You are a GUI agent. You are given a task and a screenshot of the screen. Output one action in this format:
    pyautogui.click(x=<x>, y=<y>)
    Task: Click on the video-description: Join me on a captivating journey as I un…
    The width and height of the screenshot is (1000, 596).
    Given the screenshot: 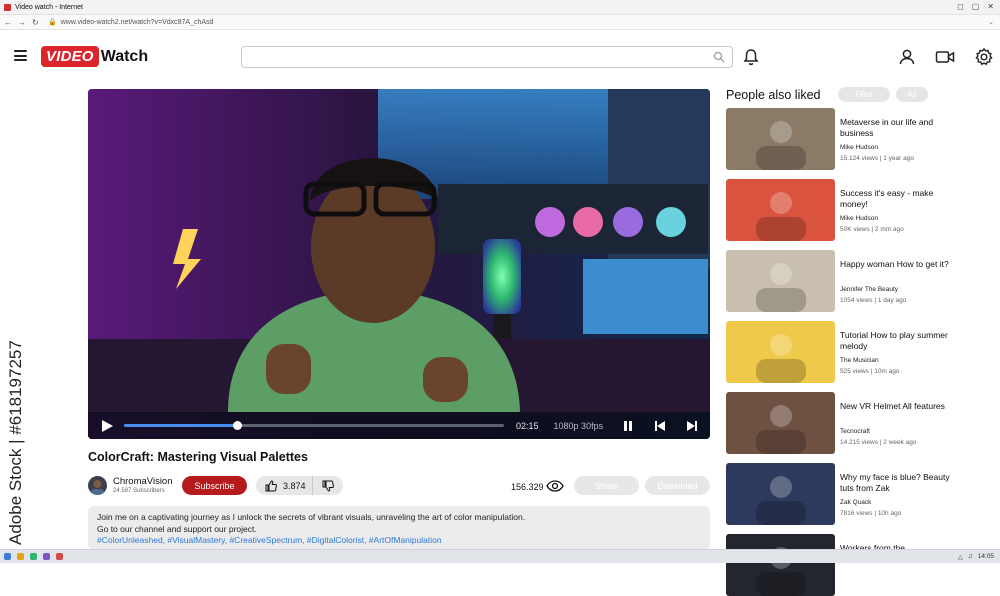 What is the action you would take?
    pyautogui.click(x=399, y=528)
    